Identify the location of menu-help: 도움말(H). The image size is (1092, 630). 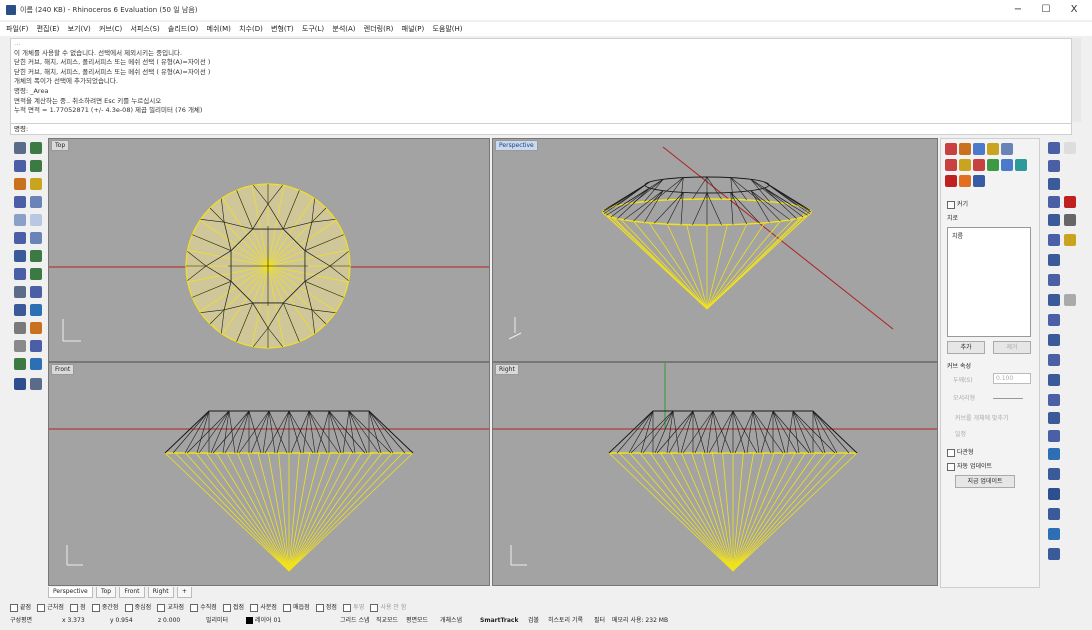
(447, 29).